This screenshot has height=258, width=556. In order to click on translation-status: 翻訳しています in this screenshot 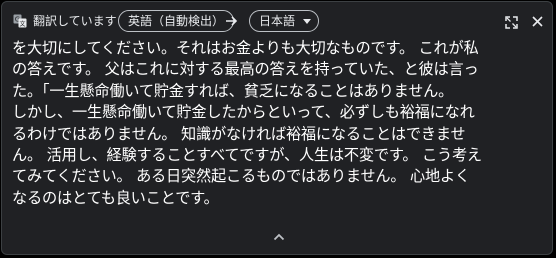, I will do `click(75, 21)`.